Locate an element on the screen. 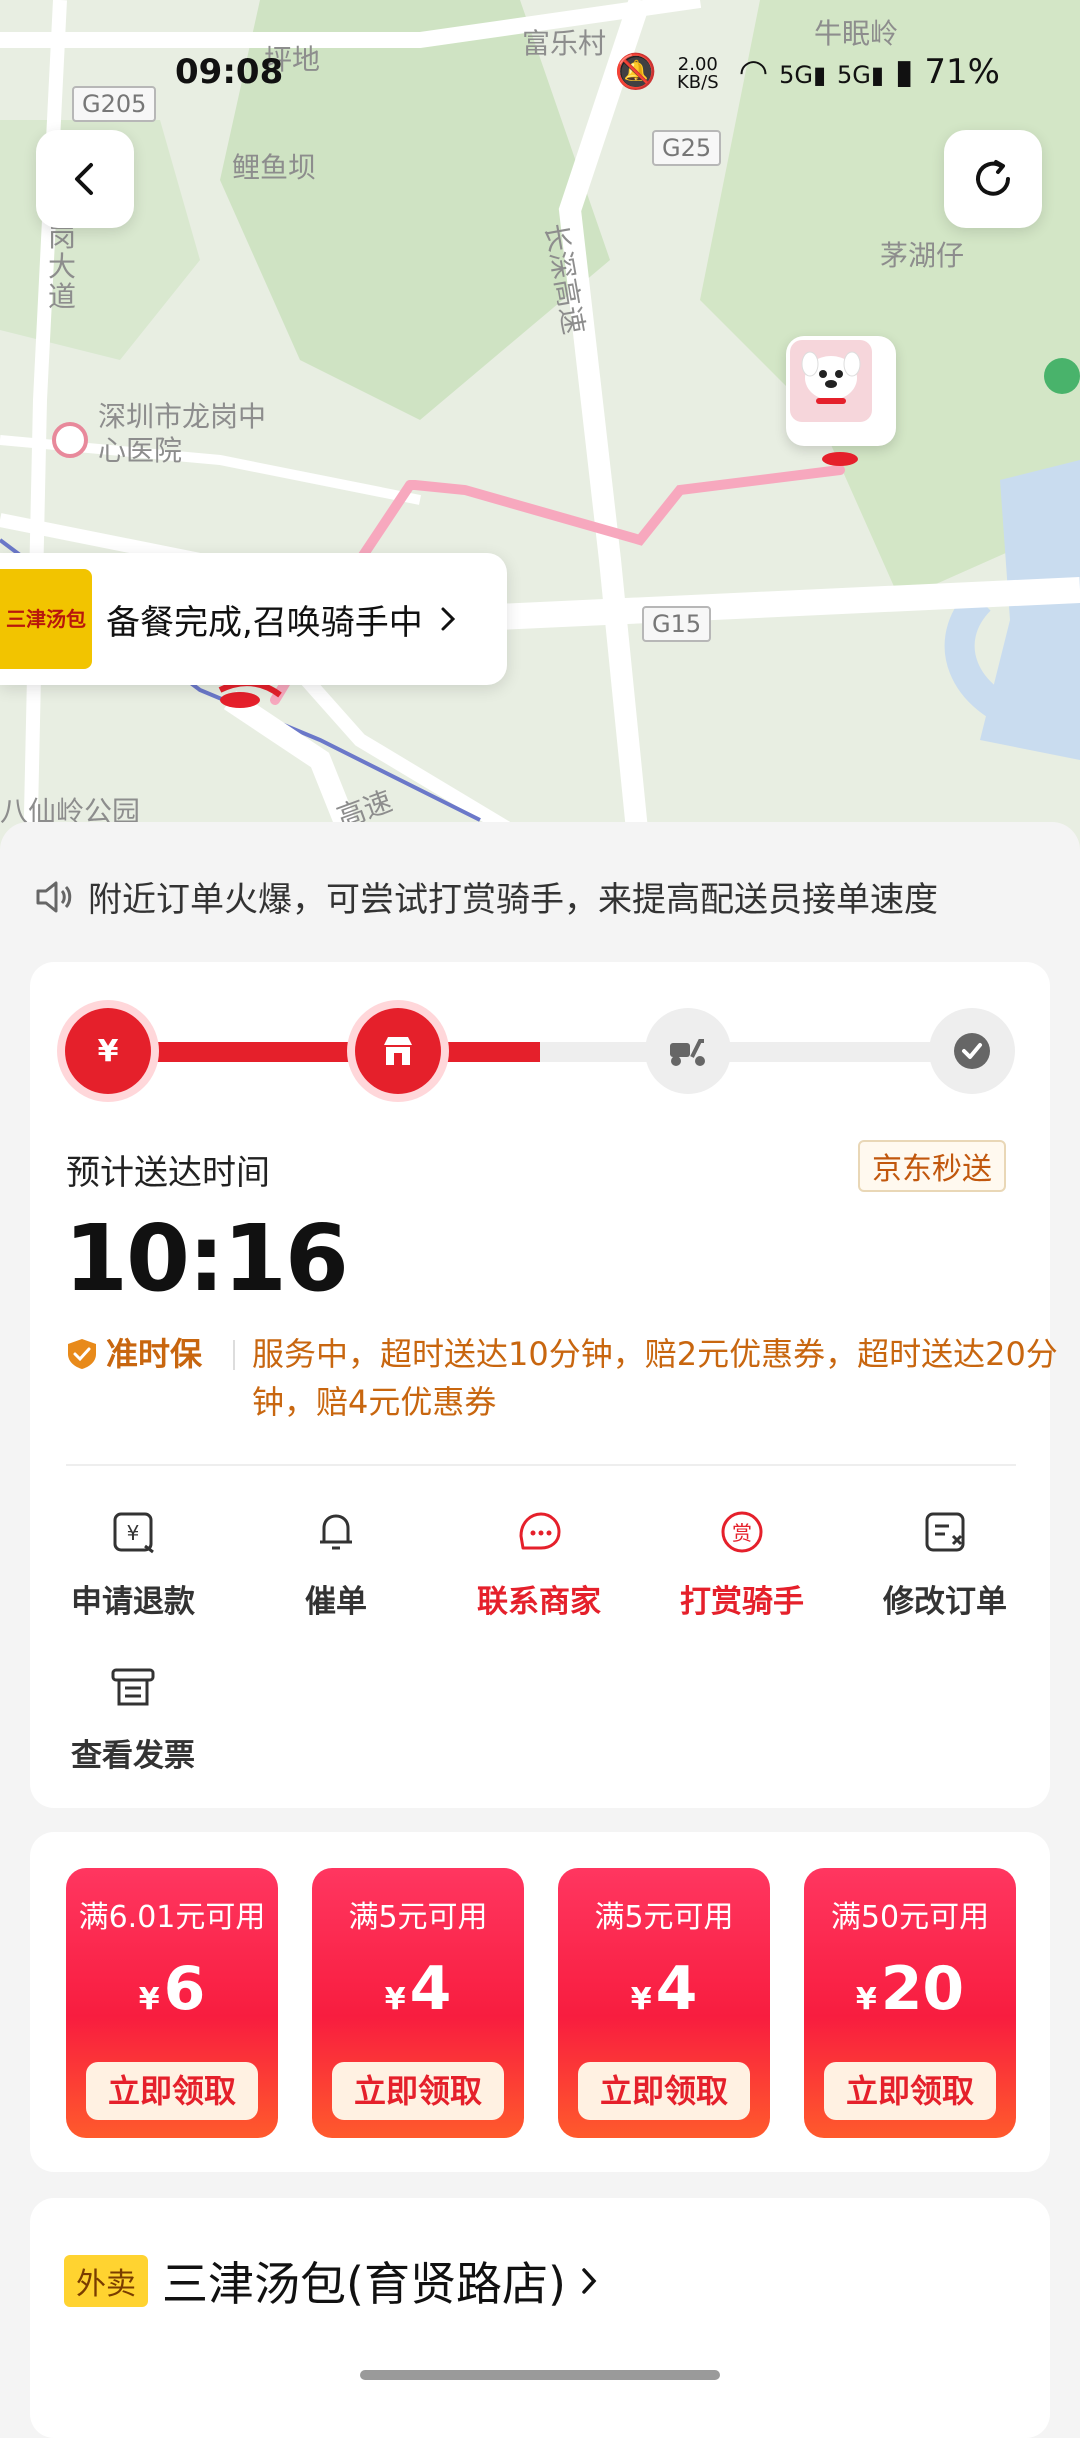 This screenshot has width=1080, height=2438. status-time: 09:08 is located at coordinates (229, 72).